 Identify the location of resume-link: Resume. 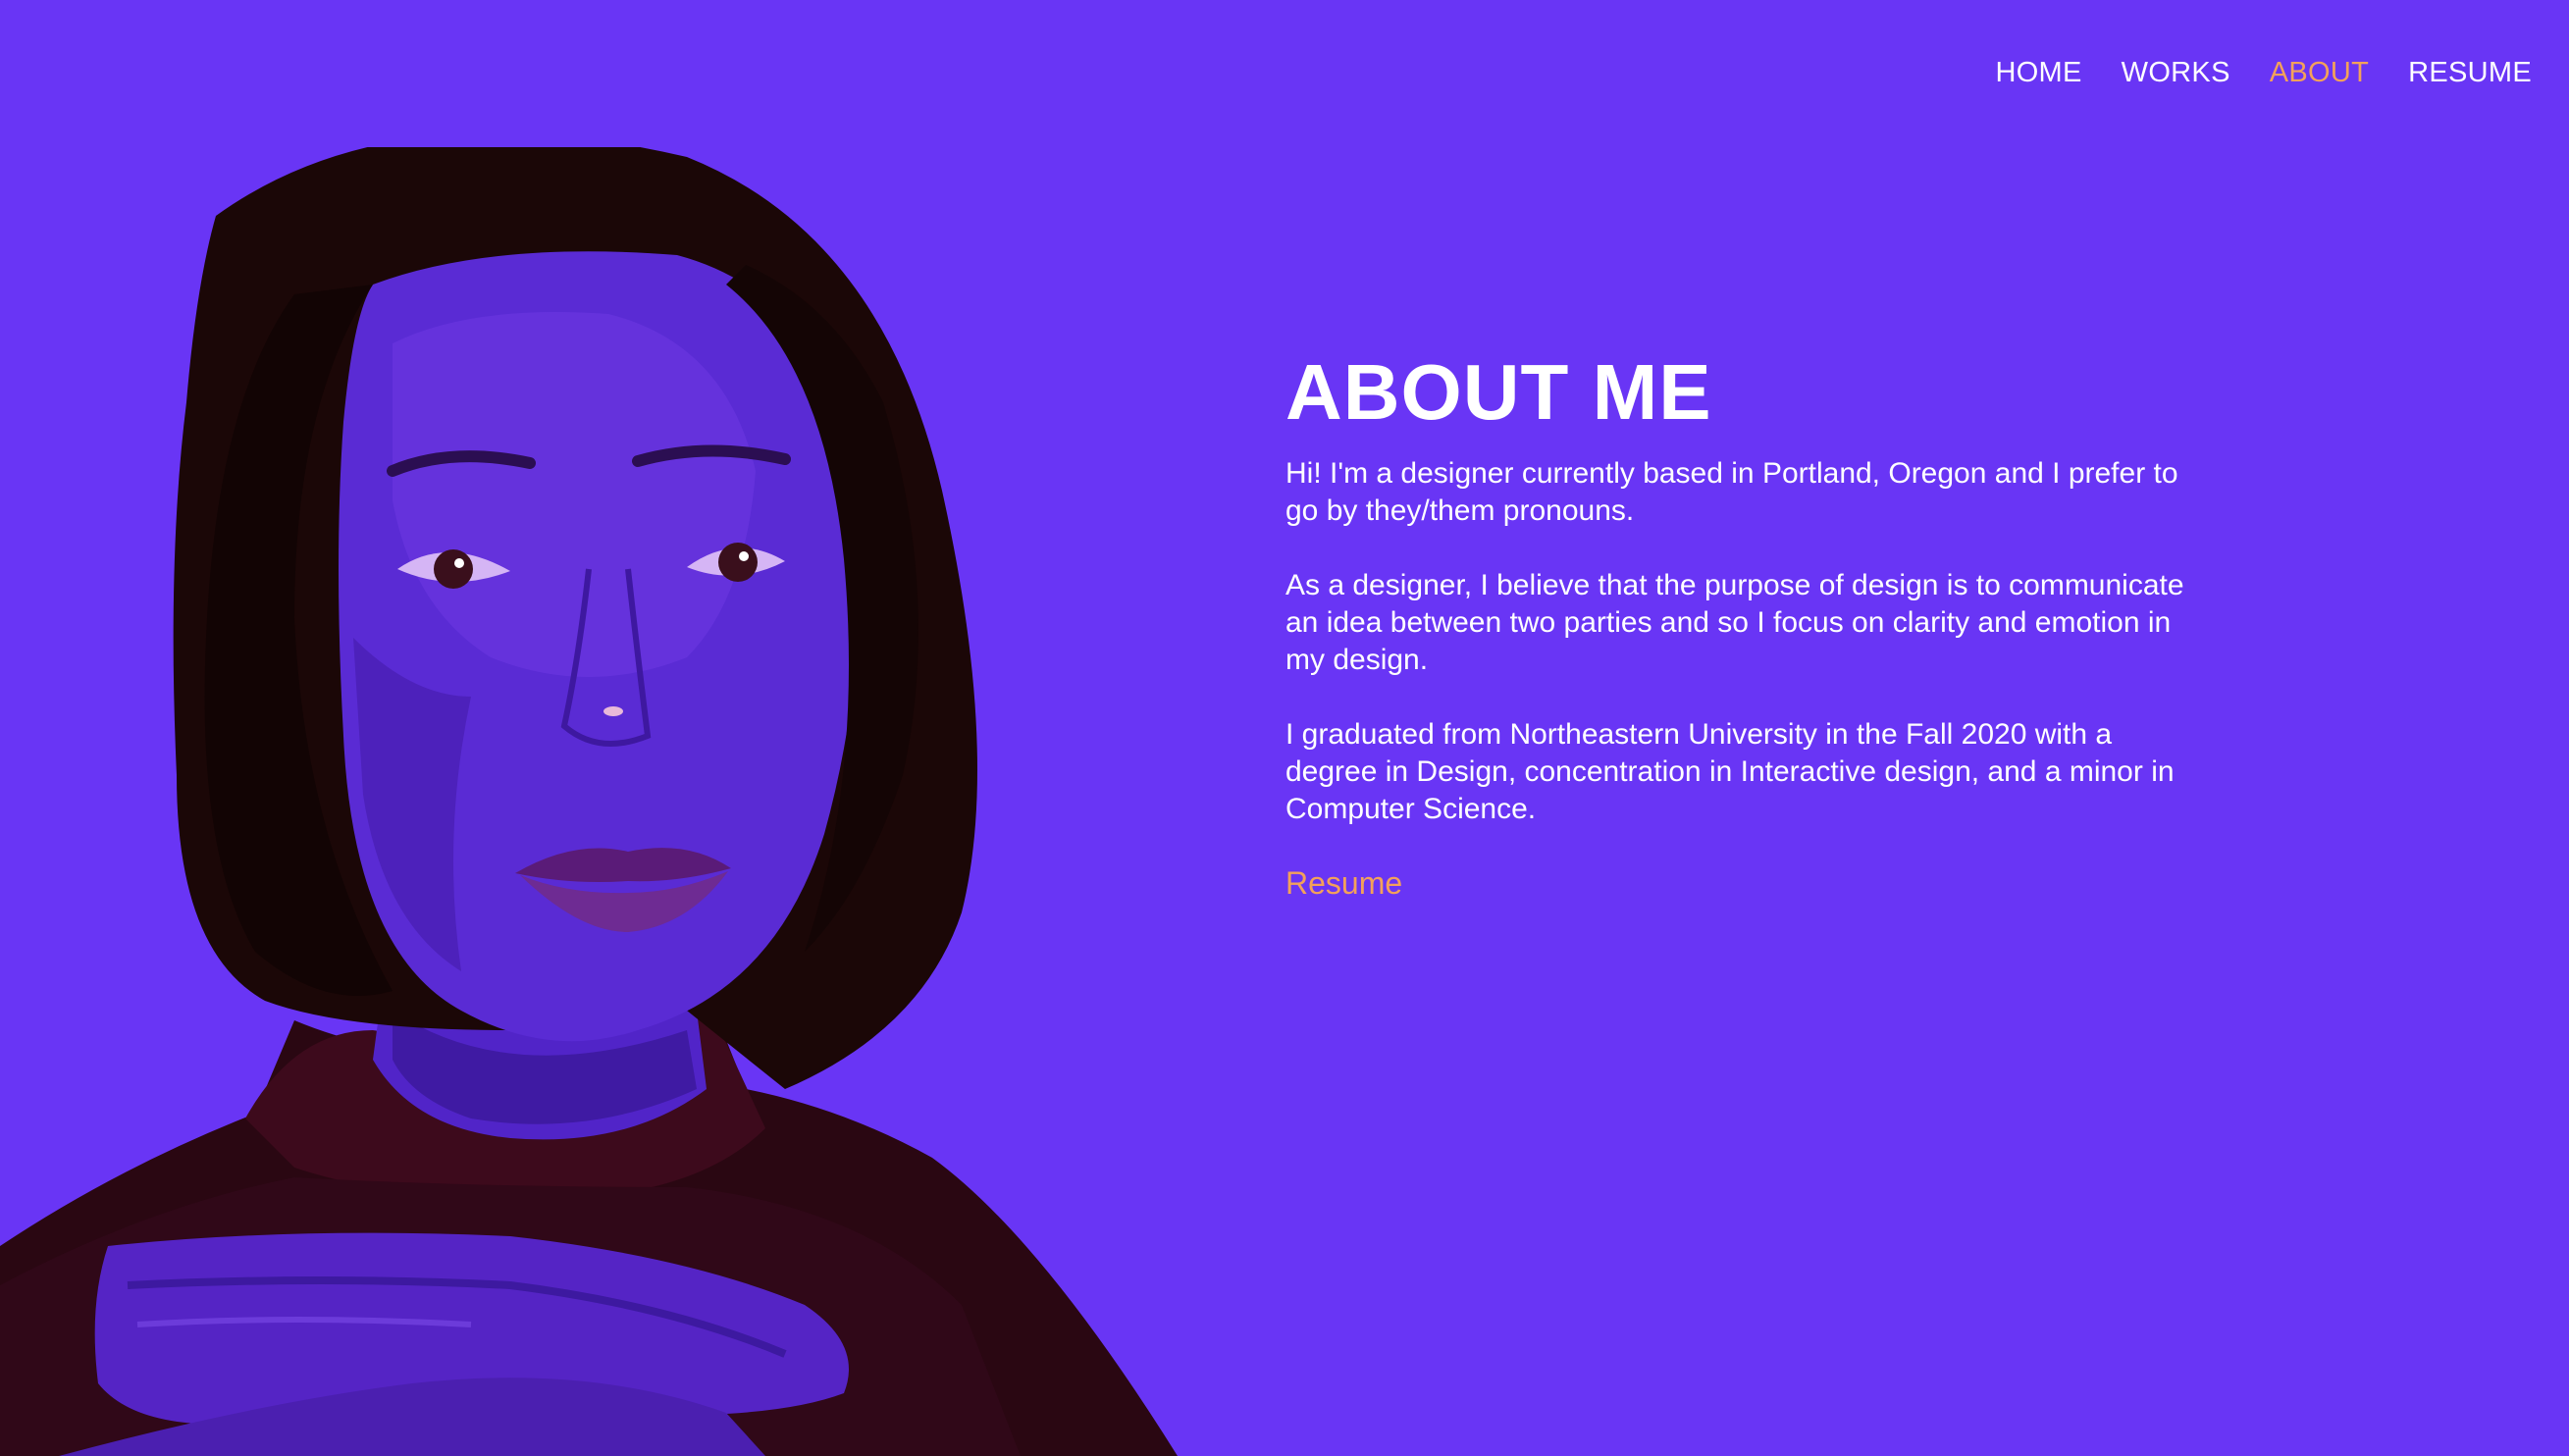
(1343, 883).